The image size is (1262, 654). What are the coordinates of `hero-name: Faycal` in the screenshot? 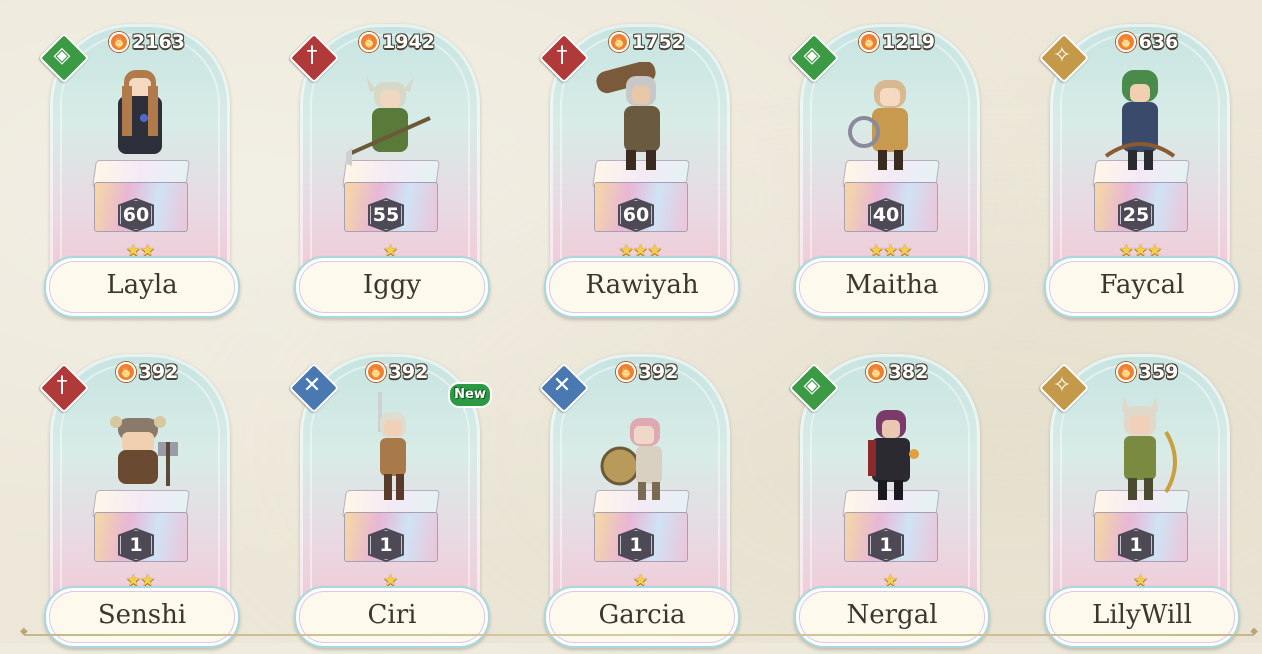 It's located at (1142, 287).